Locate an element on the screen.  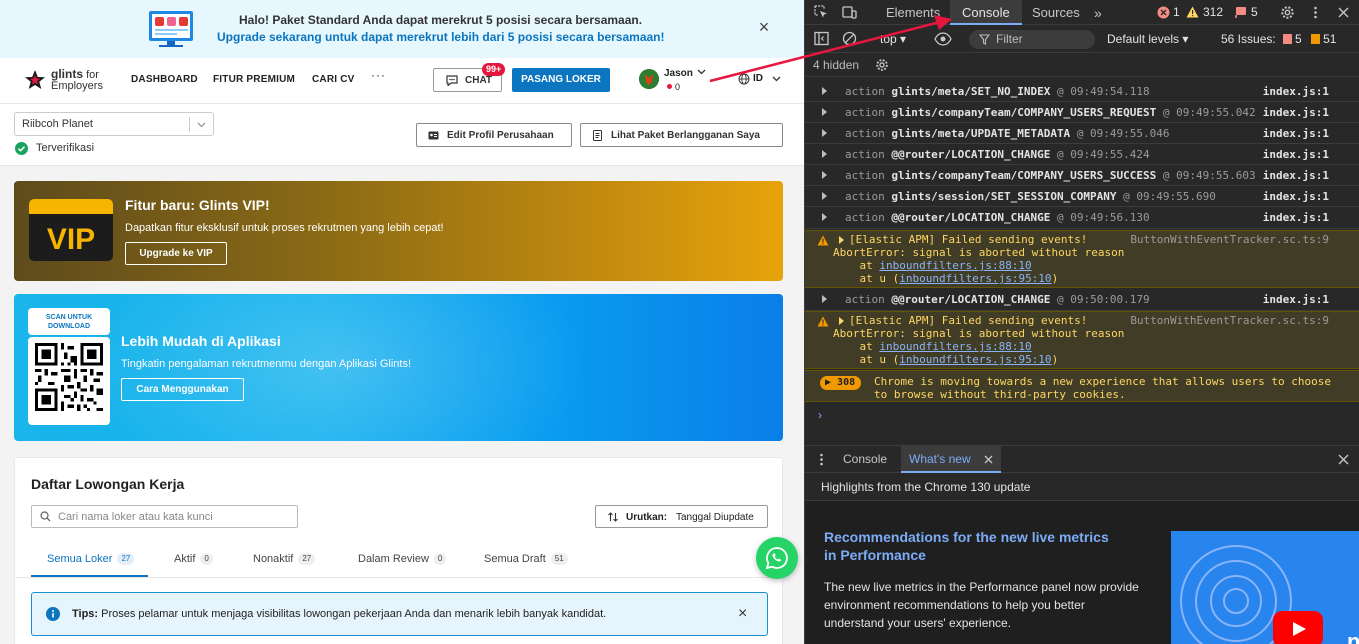
close-icon is located at coordinates (1343, 12).